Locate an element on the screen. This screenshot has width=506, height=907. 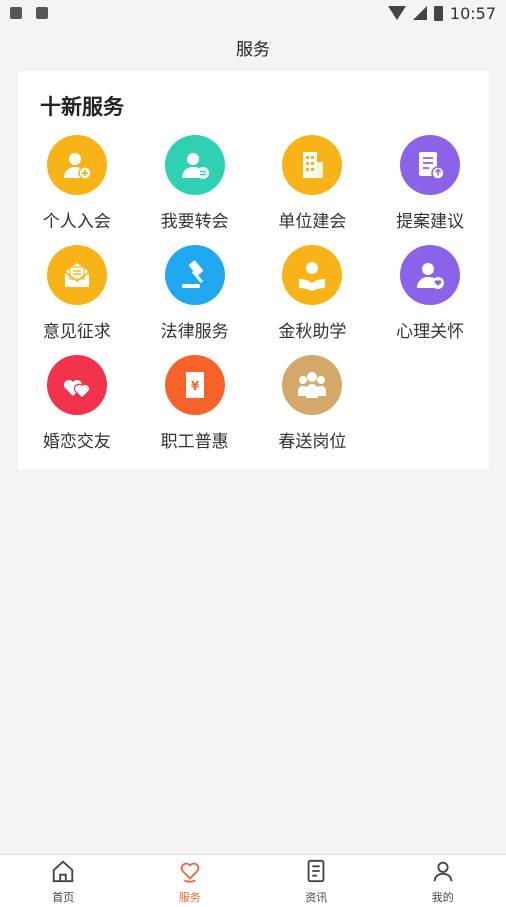
status-time: 10:57 is located at coordinates (472, 13).